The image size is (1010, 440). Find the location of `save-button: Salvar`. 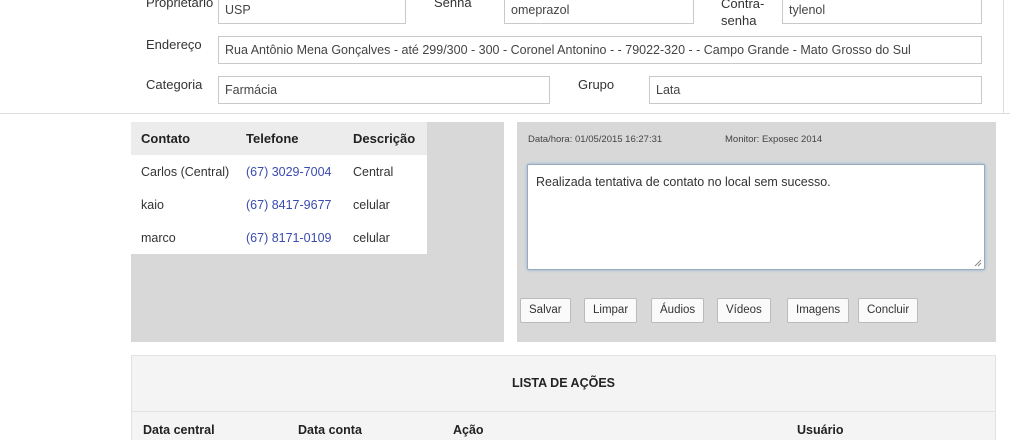

save-button: Salvar is located at coordinates (545, 310).